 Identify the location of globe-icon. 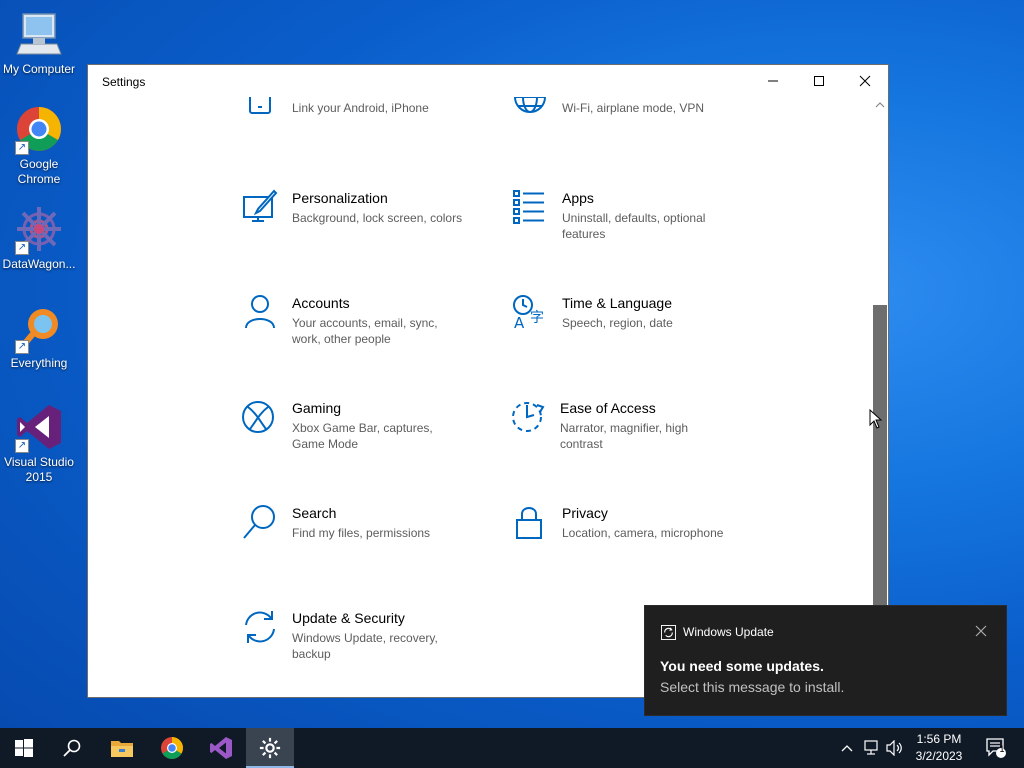
(530, 105).